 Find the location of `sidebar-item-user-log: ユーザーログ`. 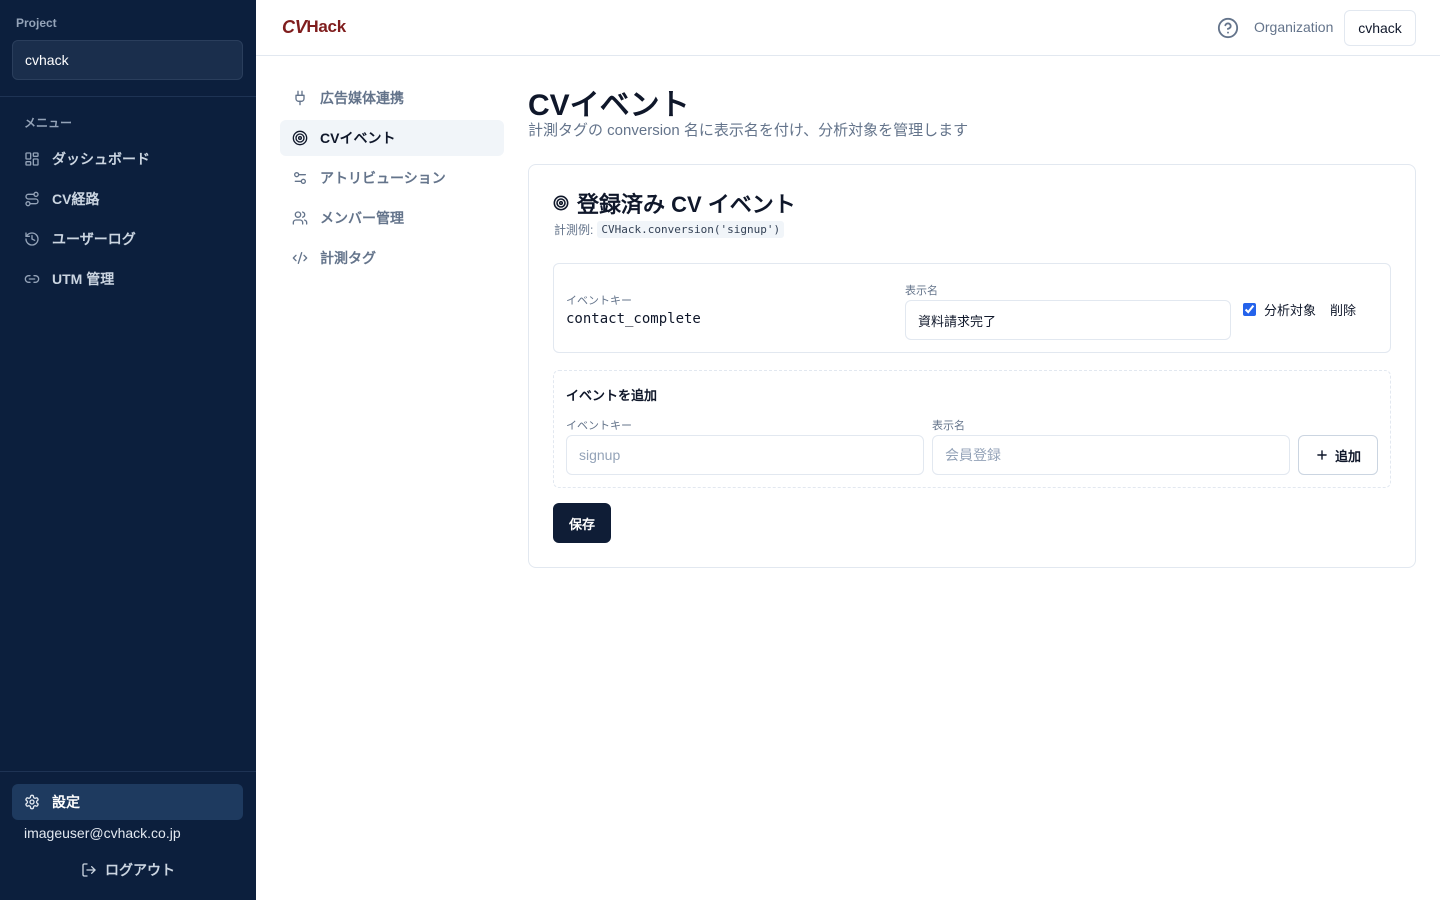

sidebar-item-user-log: ユーザーログ is located at coordinates (127, 239).